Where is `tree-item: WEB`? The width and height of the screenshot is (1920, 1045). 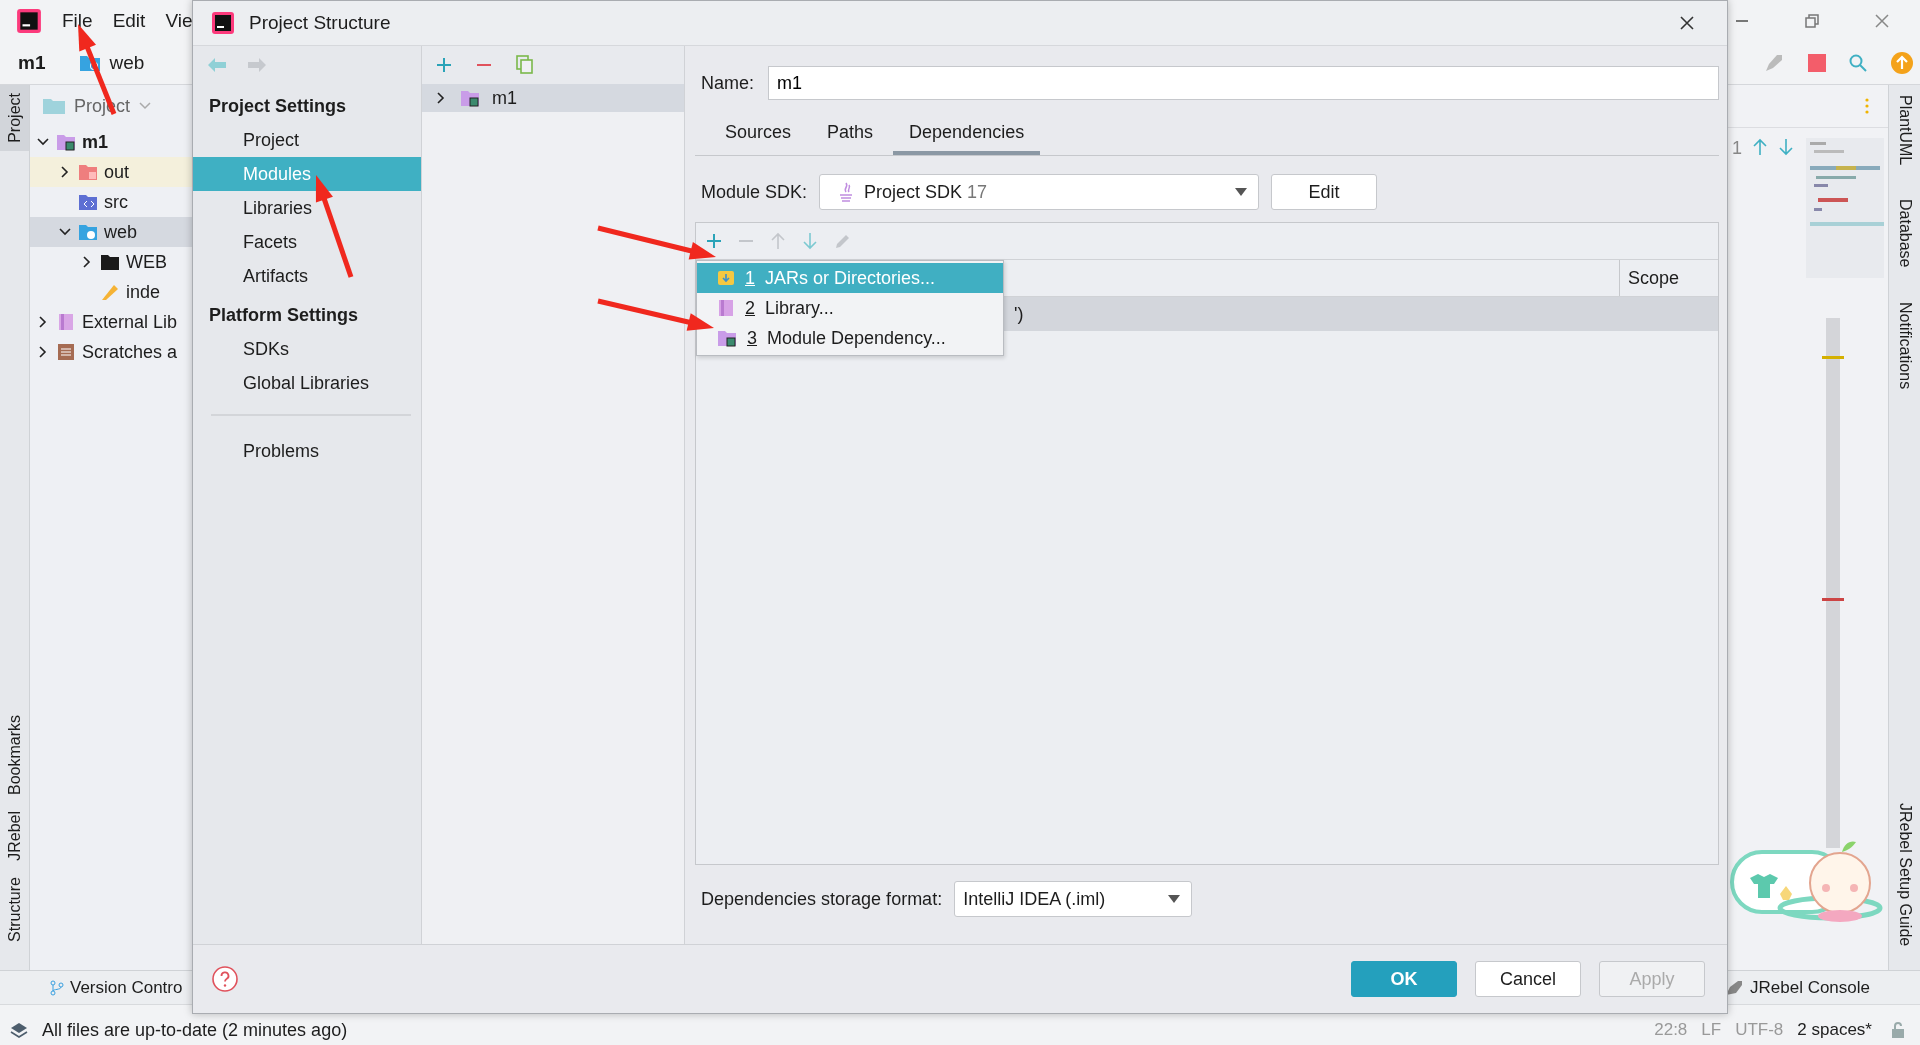
tree-item: WEB is located at coordinates (111, 262).